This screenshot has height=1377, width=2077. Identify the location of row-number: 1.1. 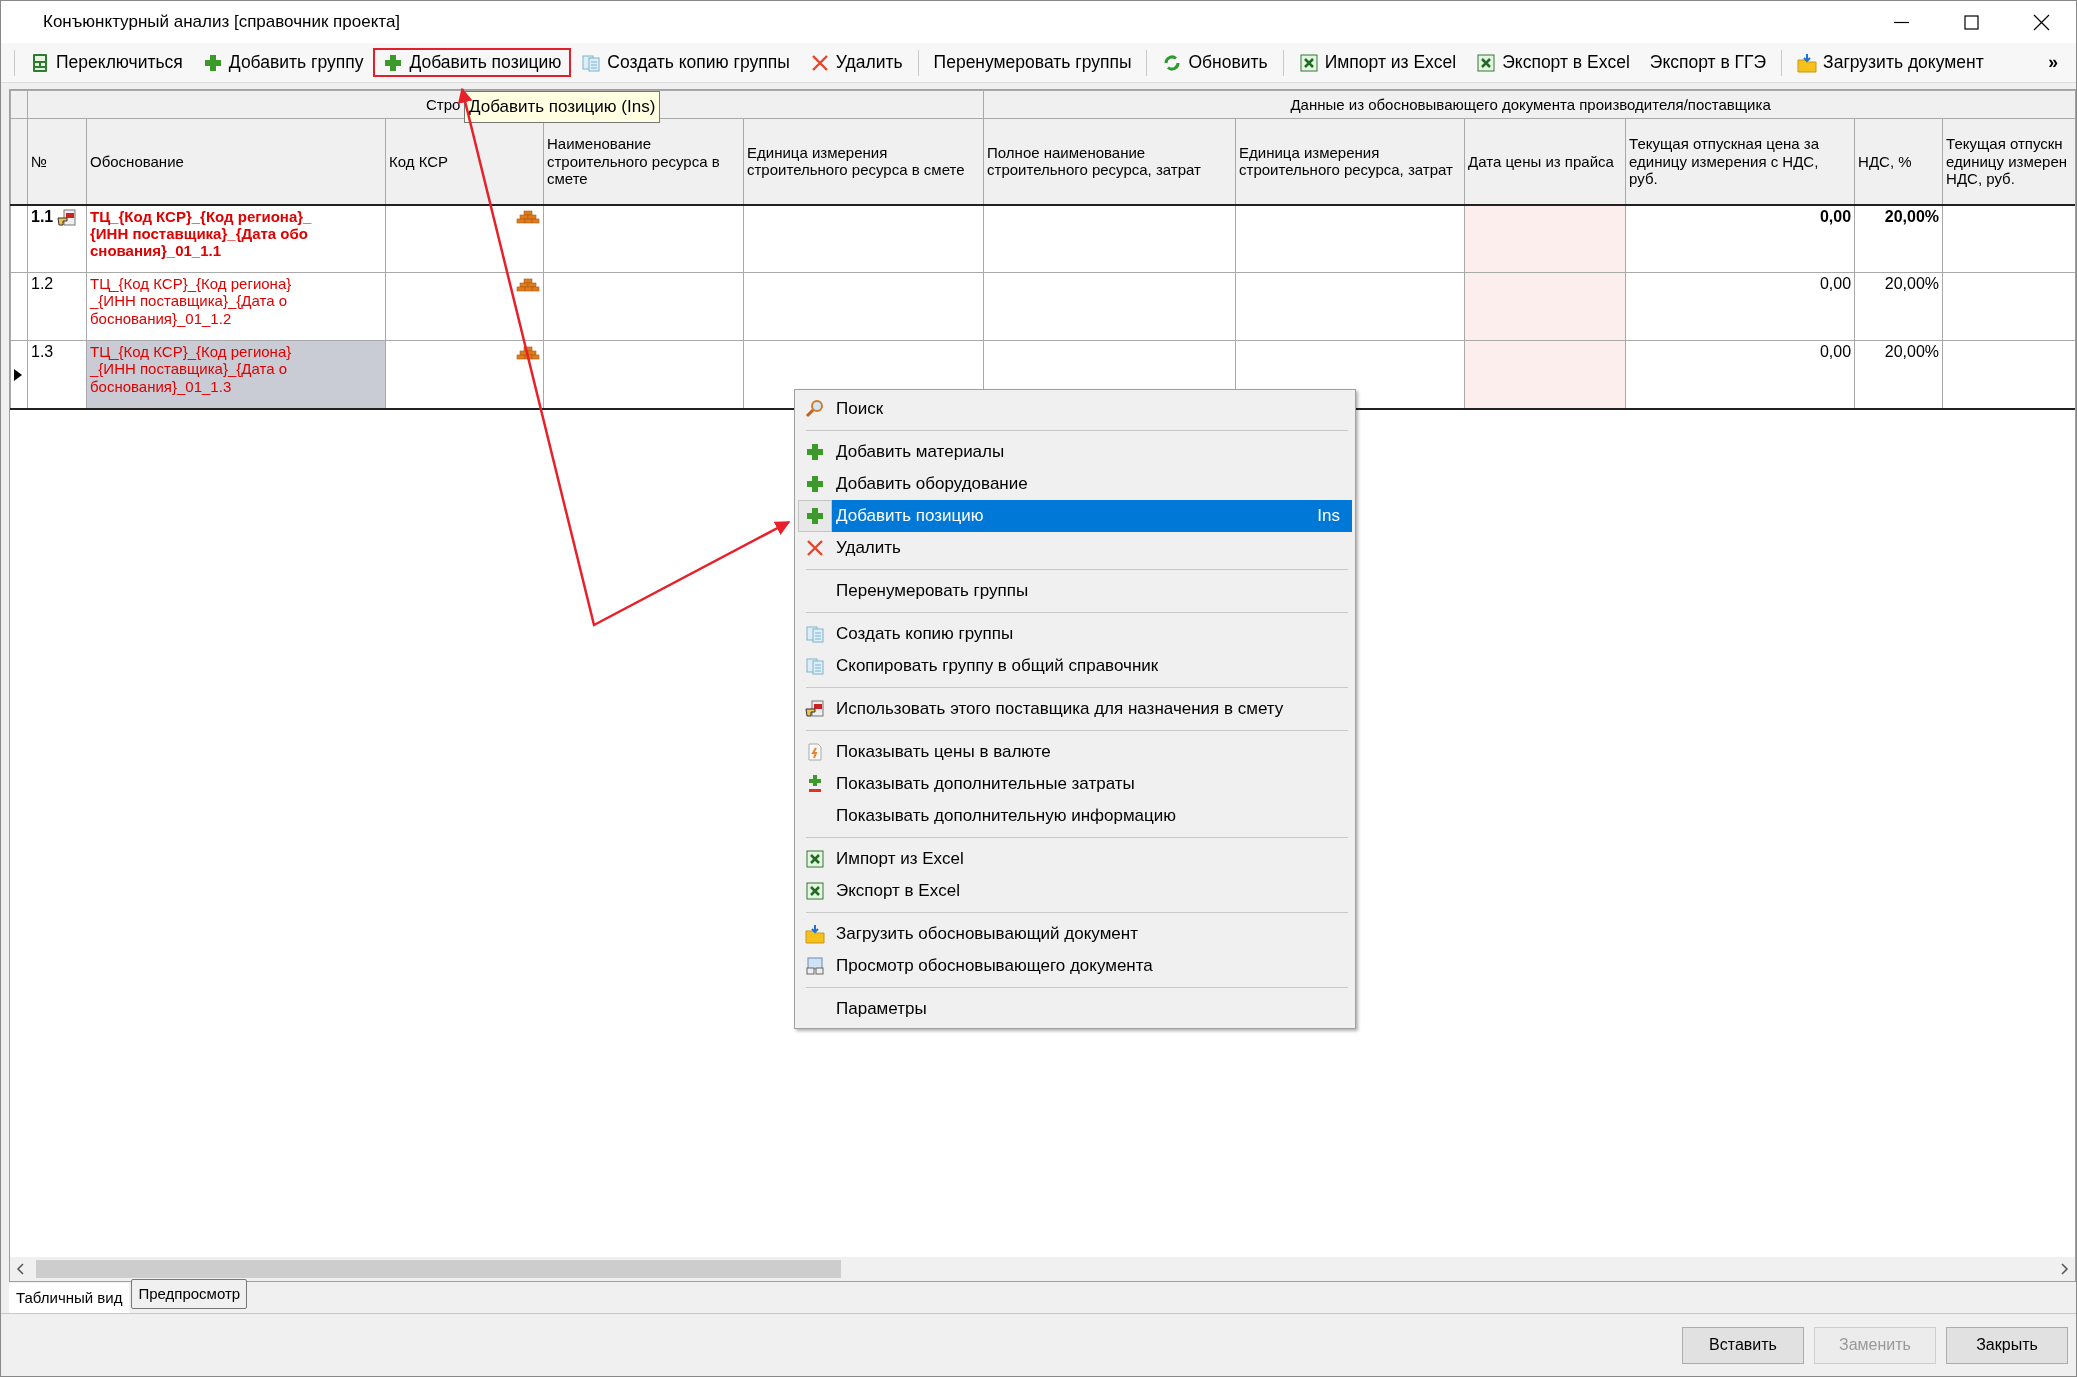
(42, 216).